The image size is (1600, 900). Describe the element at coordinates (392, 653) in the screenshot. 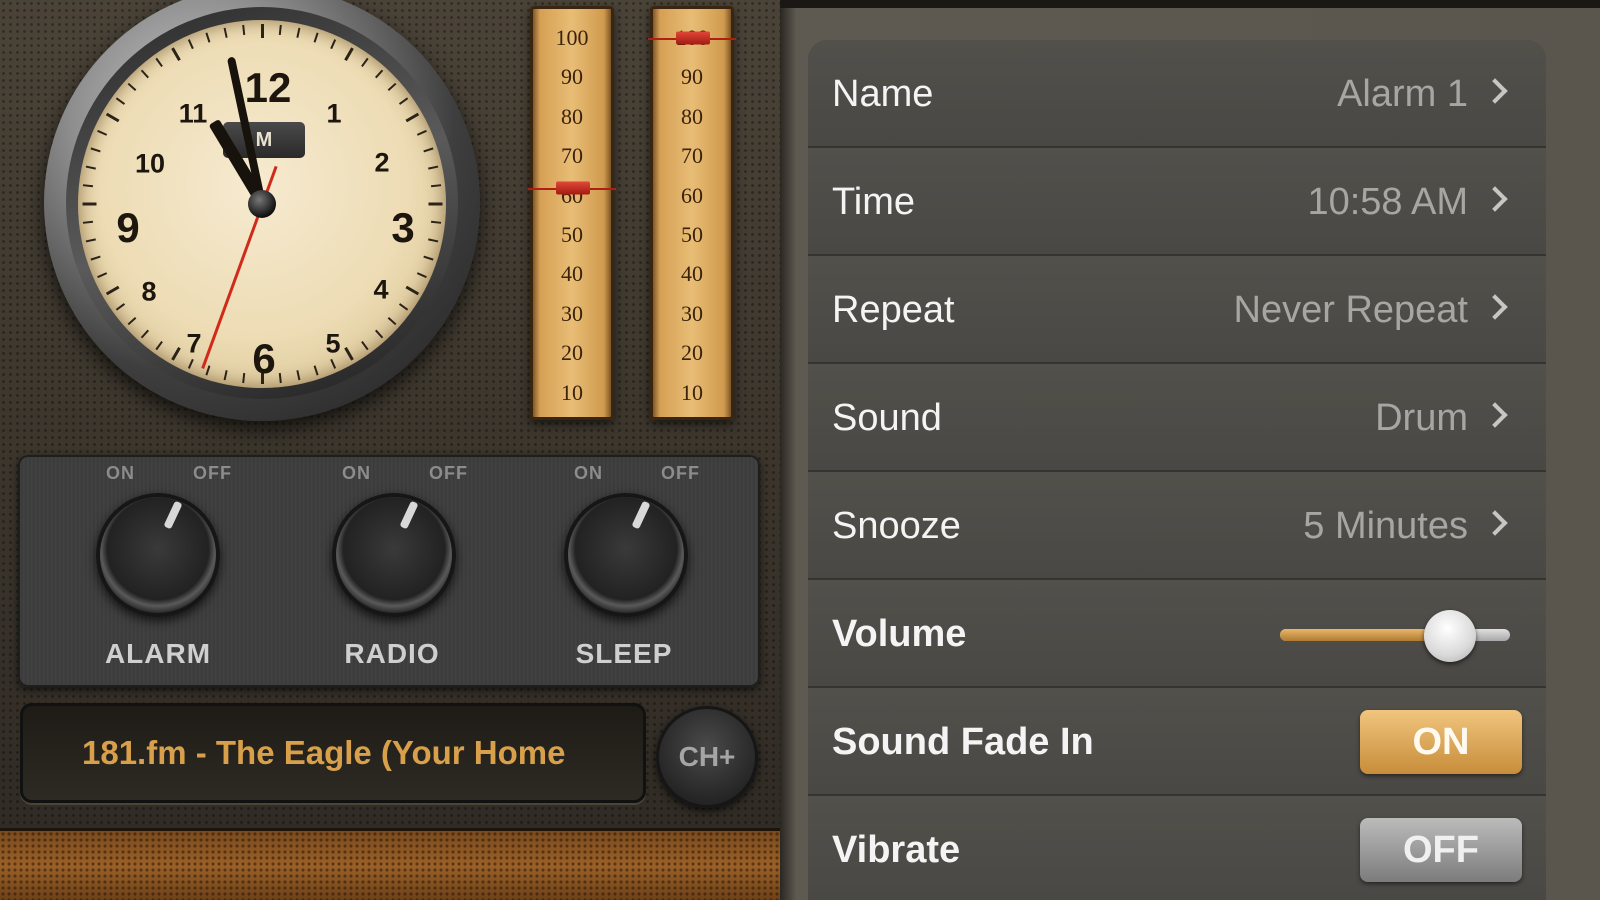

I see `radio-knob-label: RADIO` at that location.